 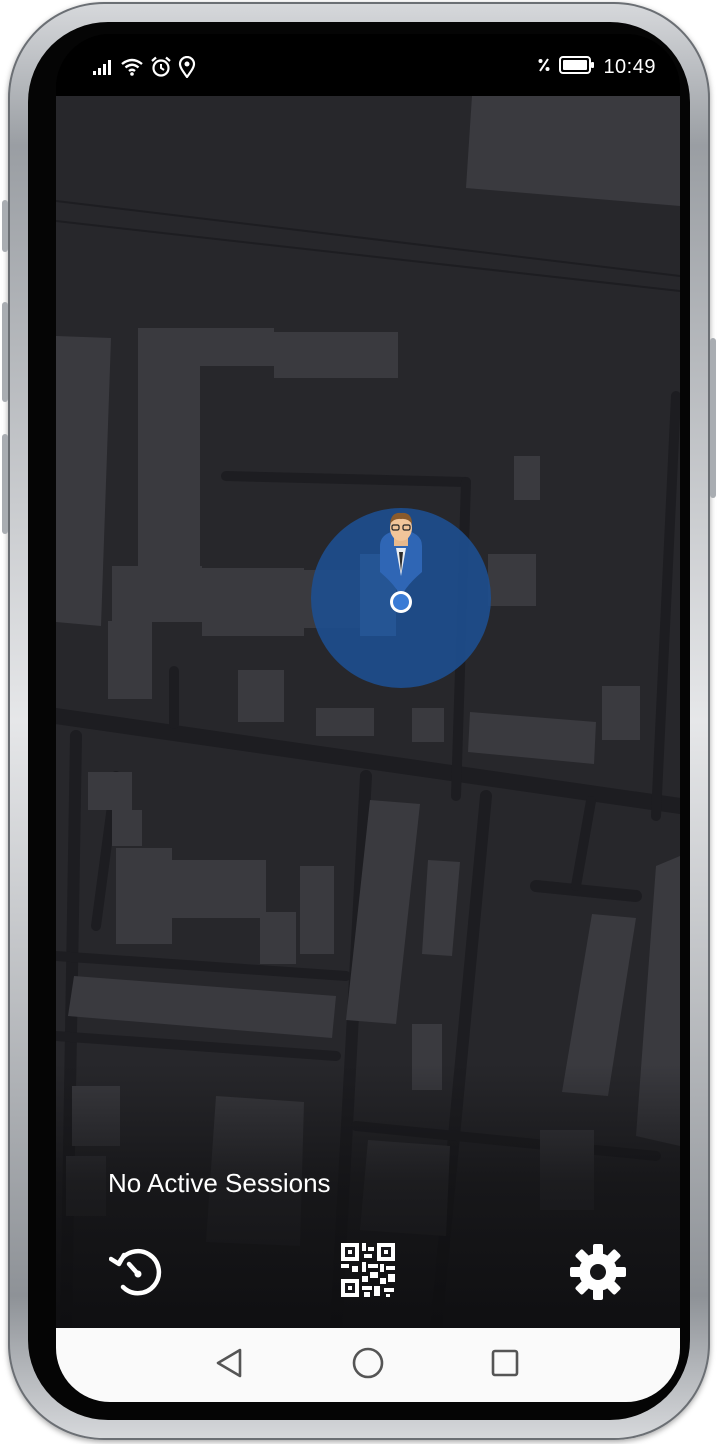 I want to click on history-button, so click(x=138, y=1274).